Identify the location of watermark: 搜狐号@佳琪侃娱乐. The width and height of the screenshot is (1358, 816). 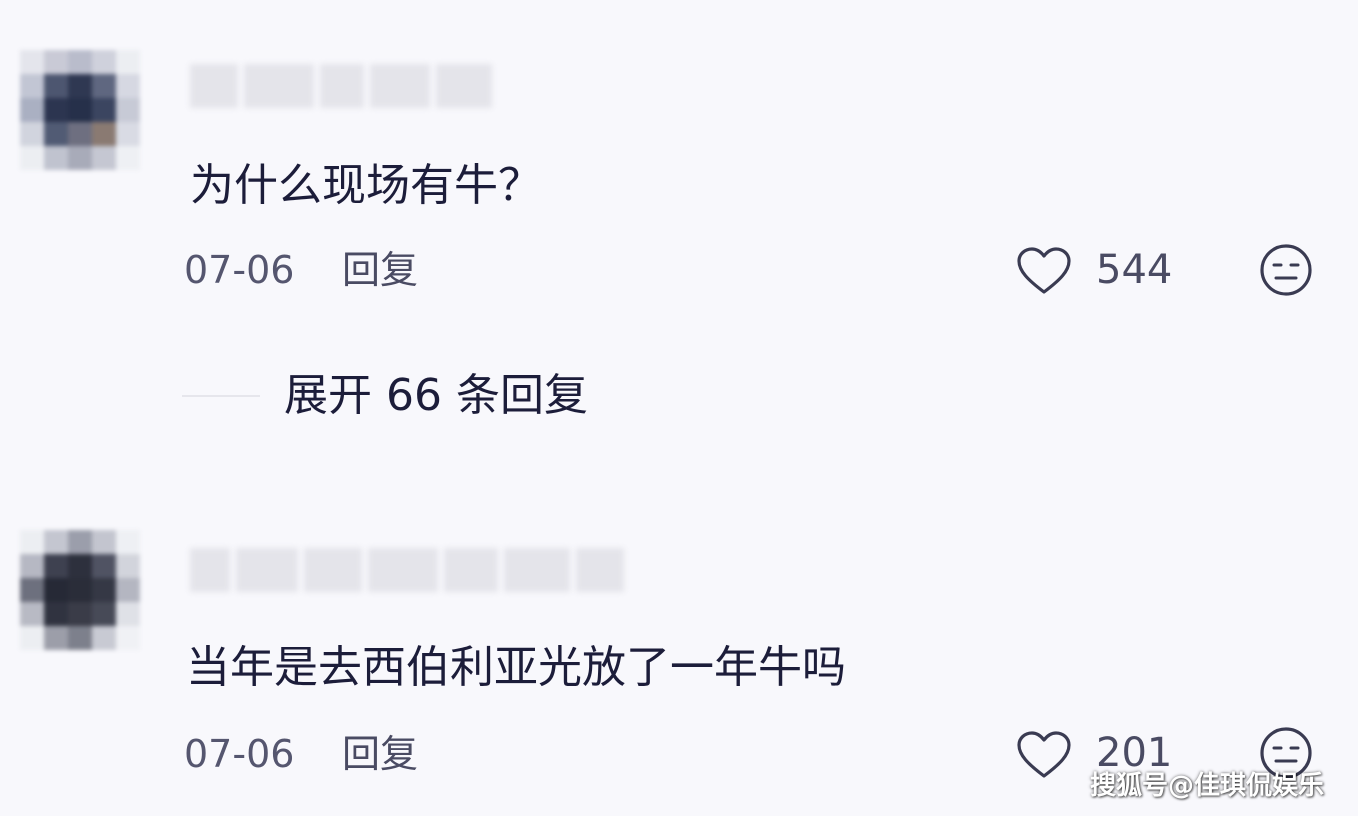
(1206, 786).